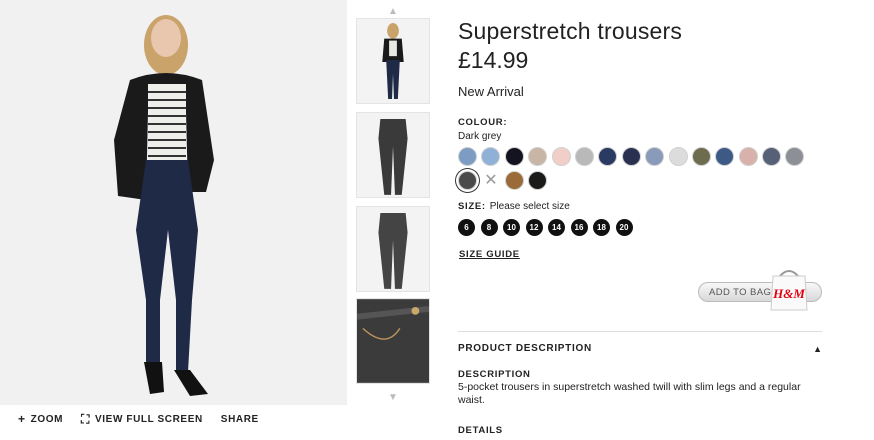 Image resolution: width=874 pixels, height=440 pixels. Describe the element at coordinates (511, 227) in the screenshot. I see `size-option-10: 10` at that location.